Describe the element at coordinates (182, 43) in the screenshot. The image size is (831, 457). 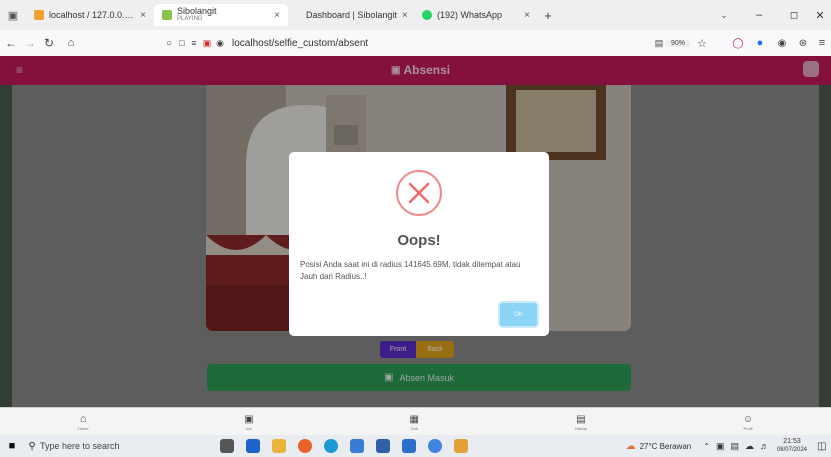
I see `page-icon: □` at that location.